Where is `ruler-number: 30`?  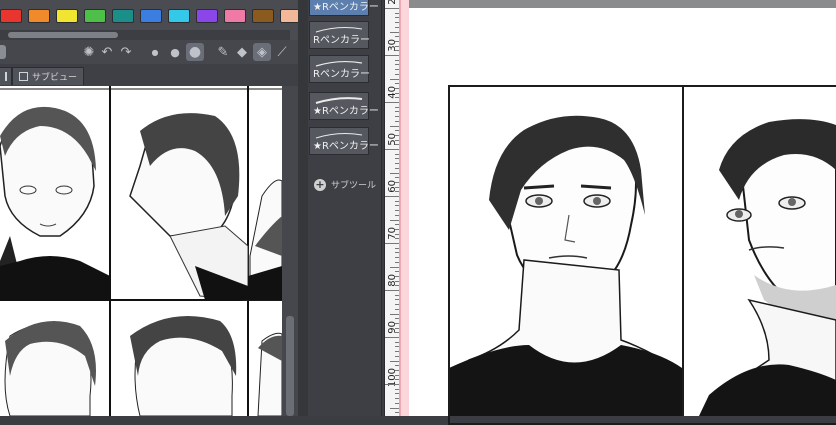 ruler-number: 30 is located at coordinates (392, 45).